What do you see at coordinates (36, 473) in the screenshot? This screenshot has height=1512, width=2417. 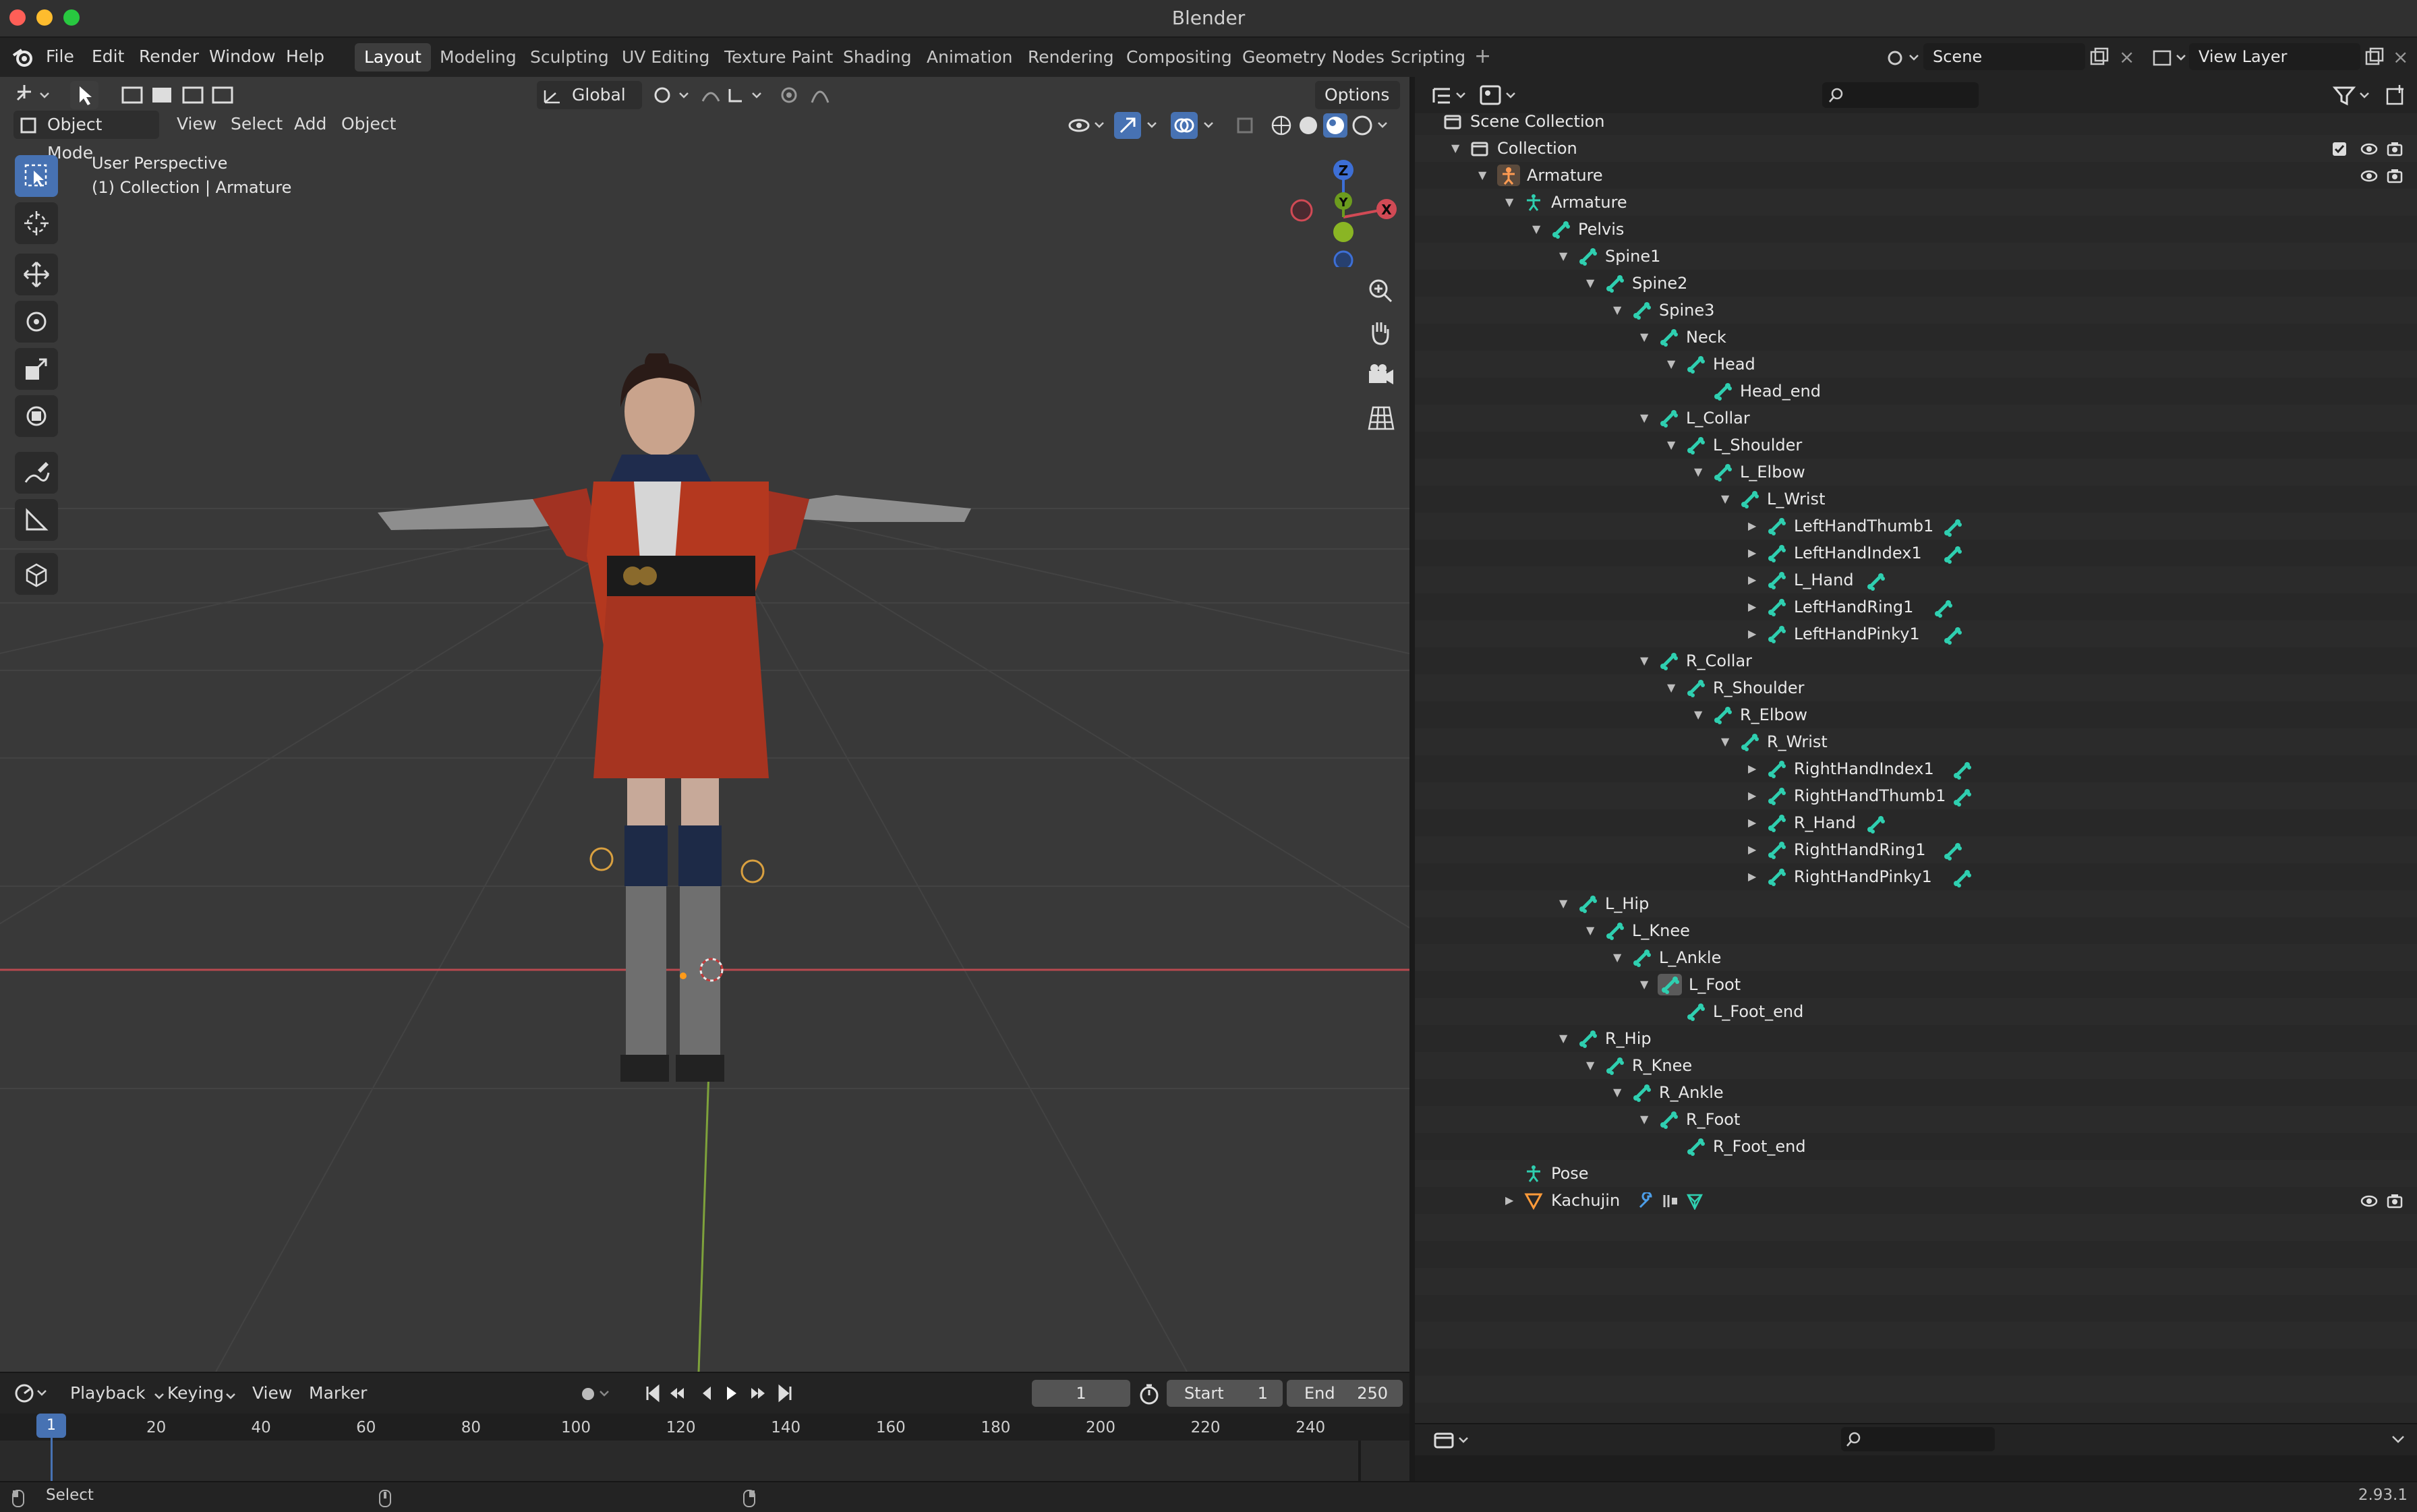 I see `annotate-tool` at bounding box center [36, 473].